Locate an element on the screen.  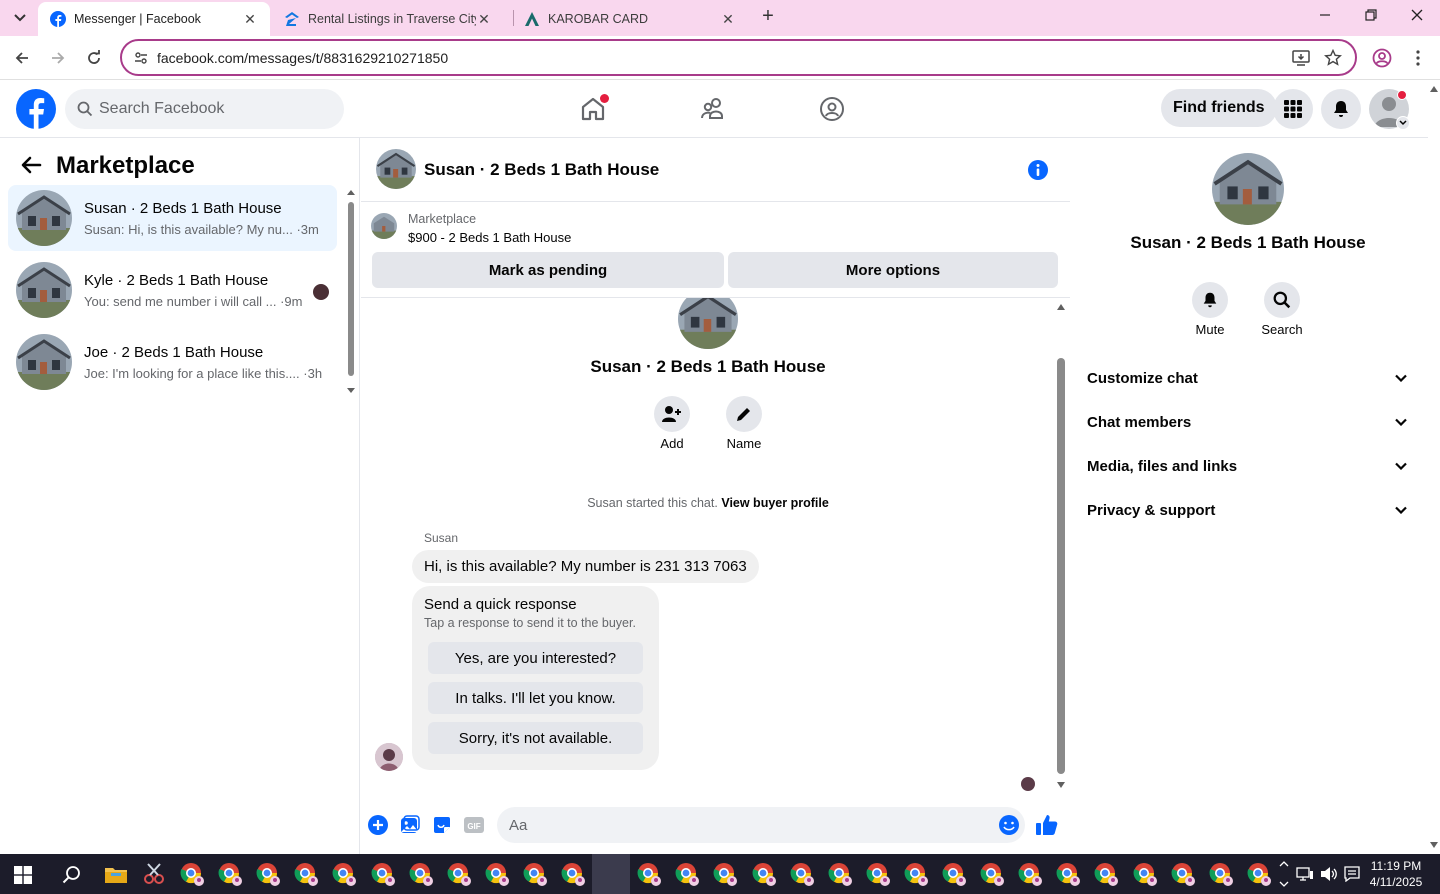
menu-grid-icon is located at coordinates (1293, 109).